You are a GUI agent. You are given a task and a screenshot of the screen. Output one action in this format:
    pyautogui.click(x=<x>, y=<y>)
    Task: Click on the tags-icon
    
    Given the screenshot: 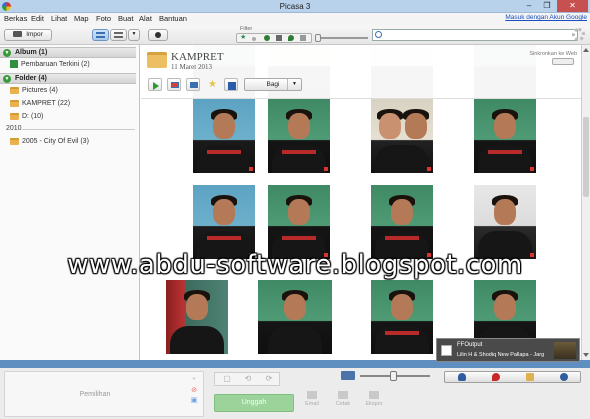 What is the action you would take?
    pyautogui.click(x=530, y=377)
    